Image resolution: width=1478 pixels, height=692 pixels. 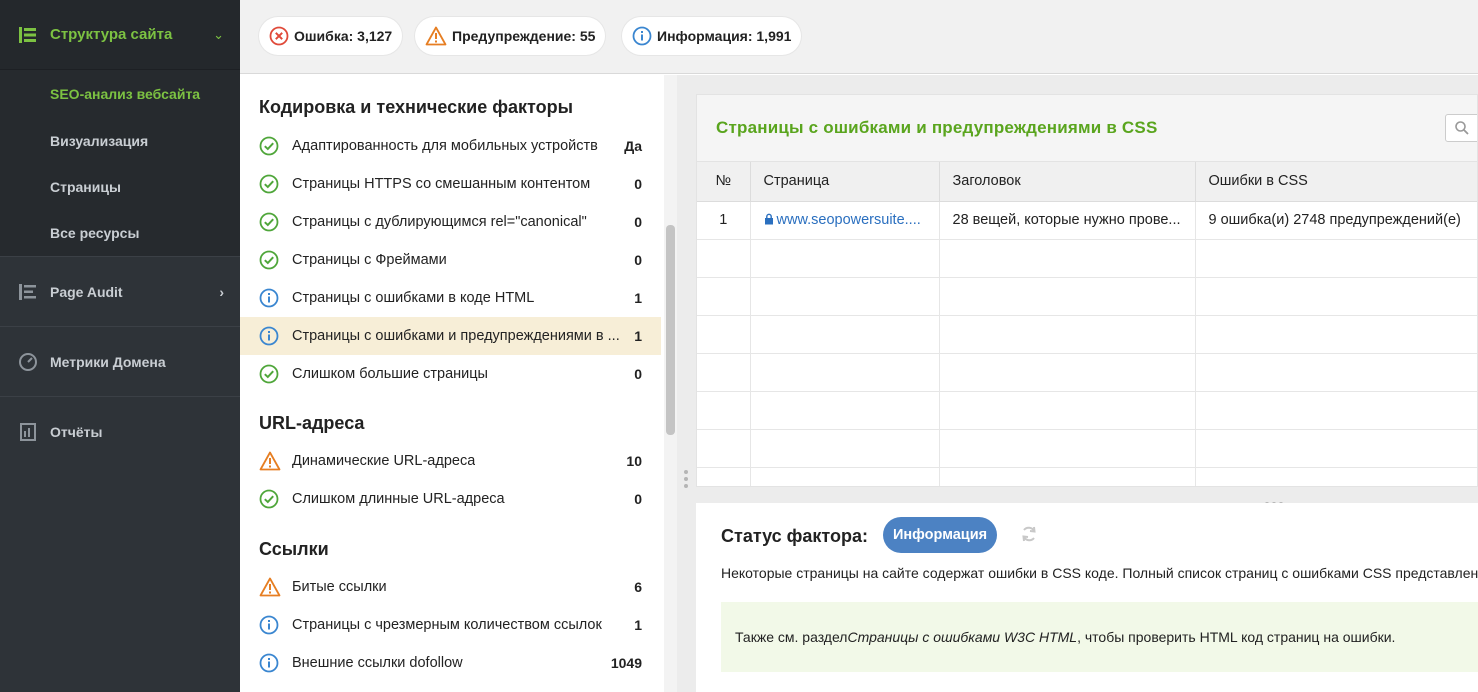 I want to click on column-header-number: №, so click(x=724, y=182).